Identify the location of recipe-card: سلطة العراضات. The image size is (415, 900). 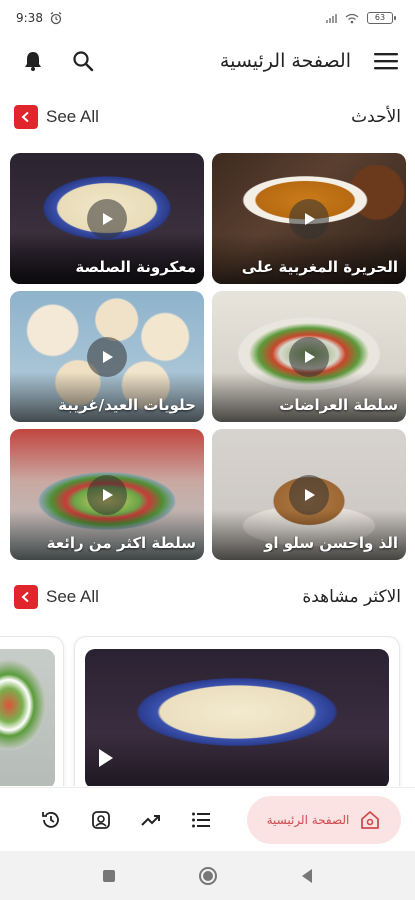
(309, 356).